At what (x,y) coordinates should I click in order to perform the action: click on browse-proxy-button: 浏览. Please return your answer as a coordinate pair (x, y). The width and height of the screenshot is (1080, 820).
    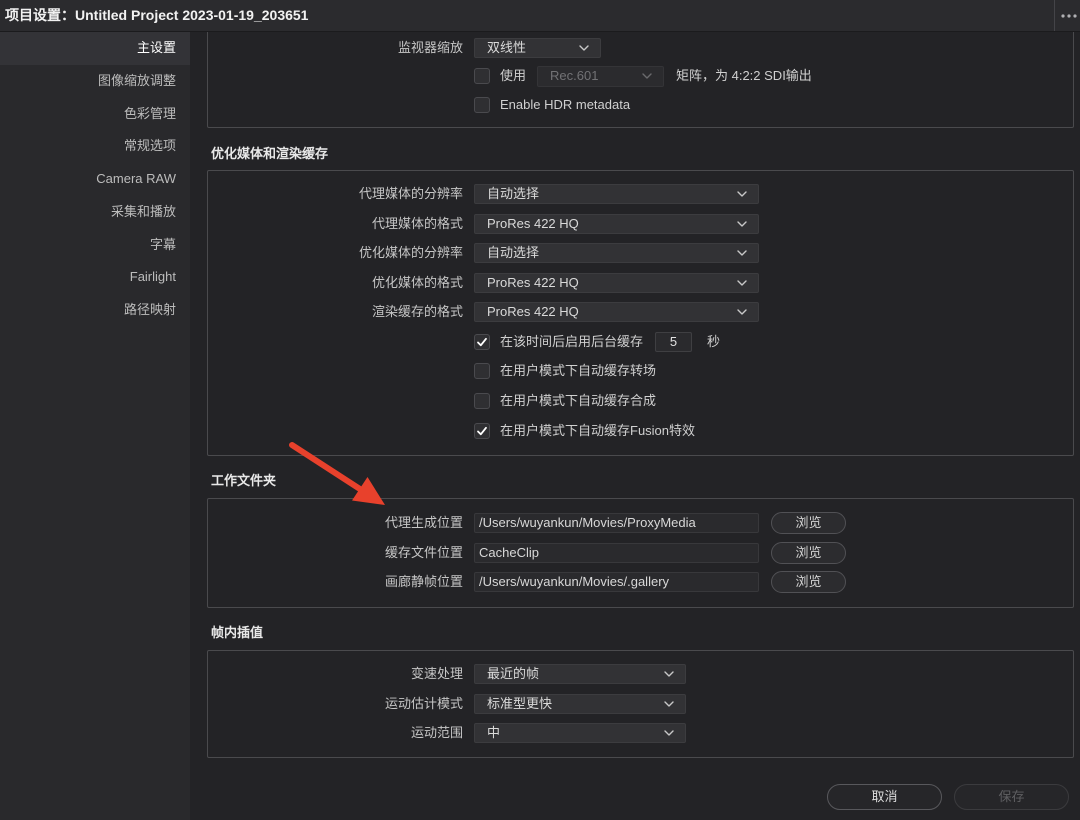
    Looking at the image, I should click on (808, 523).